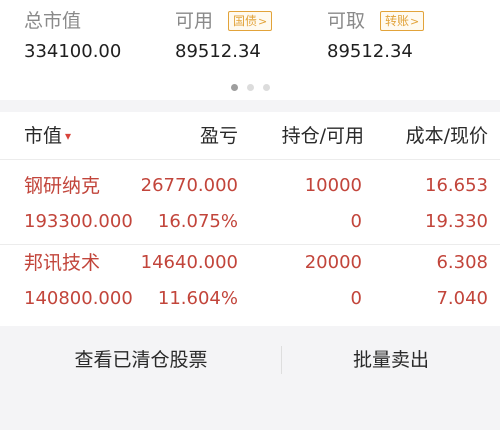 The height and width of the screenshot is (430, 500). I want to click on available-funds-value: 89512.34, so click(218, 51).